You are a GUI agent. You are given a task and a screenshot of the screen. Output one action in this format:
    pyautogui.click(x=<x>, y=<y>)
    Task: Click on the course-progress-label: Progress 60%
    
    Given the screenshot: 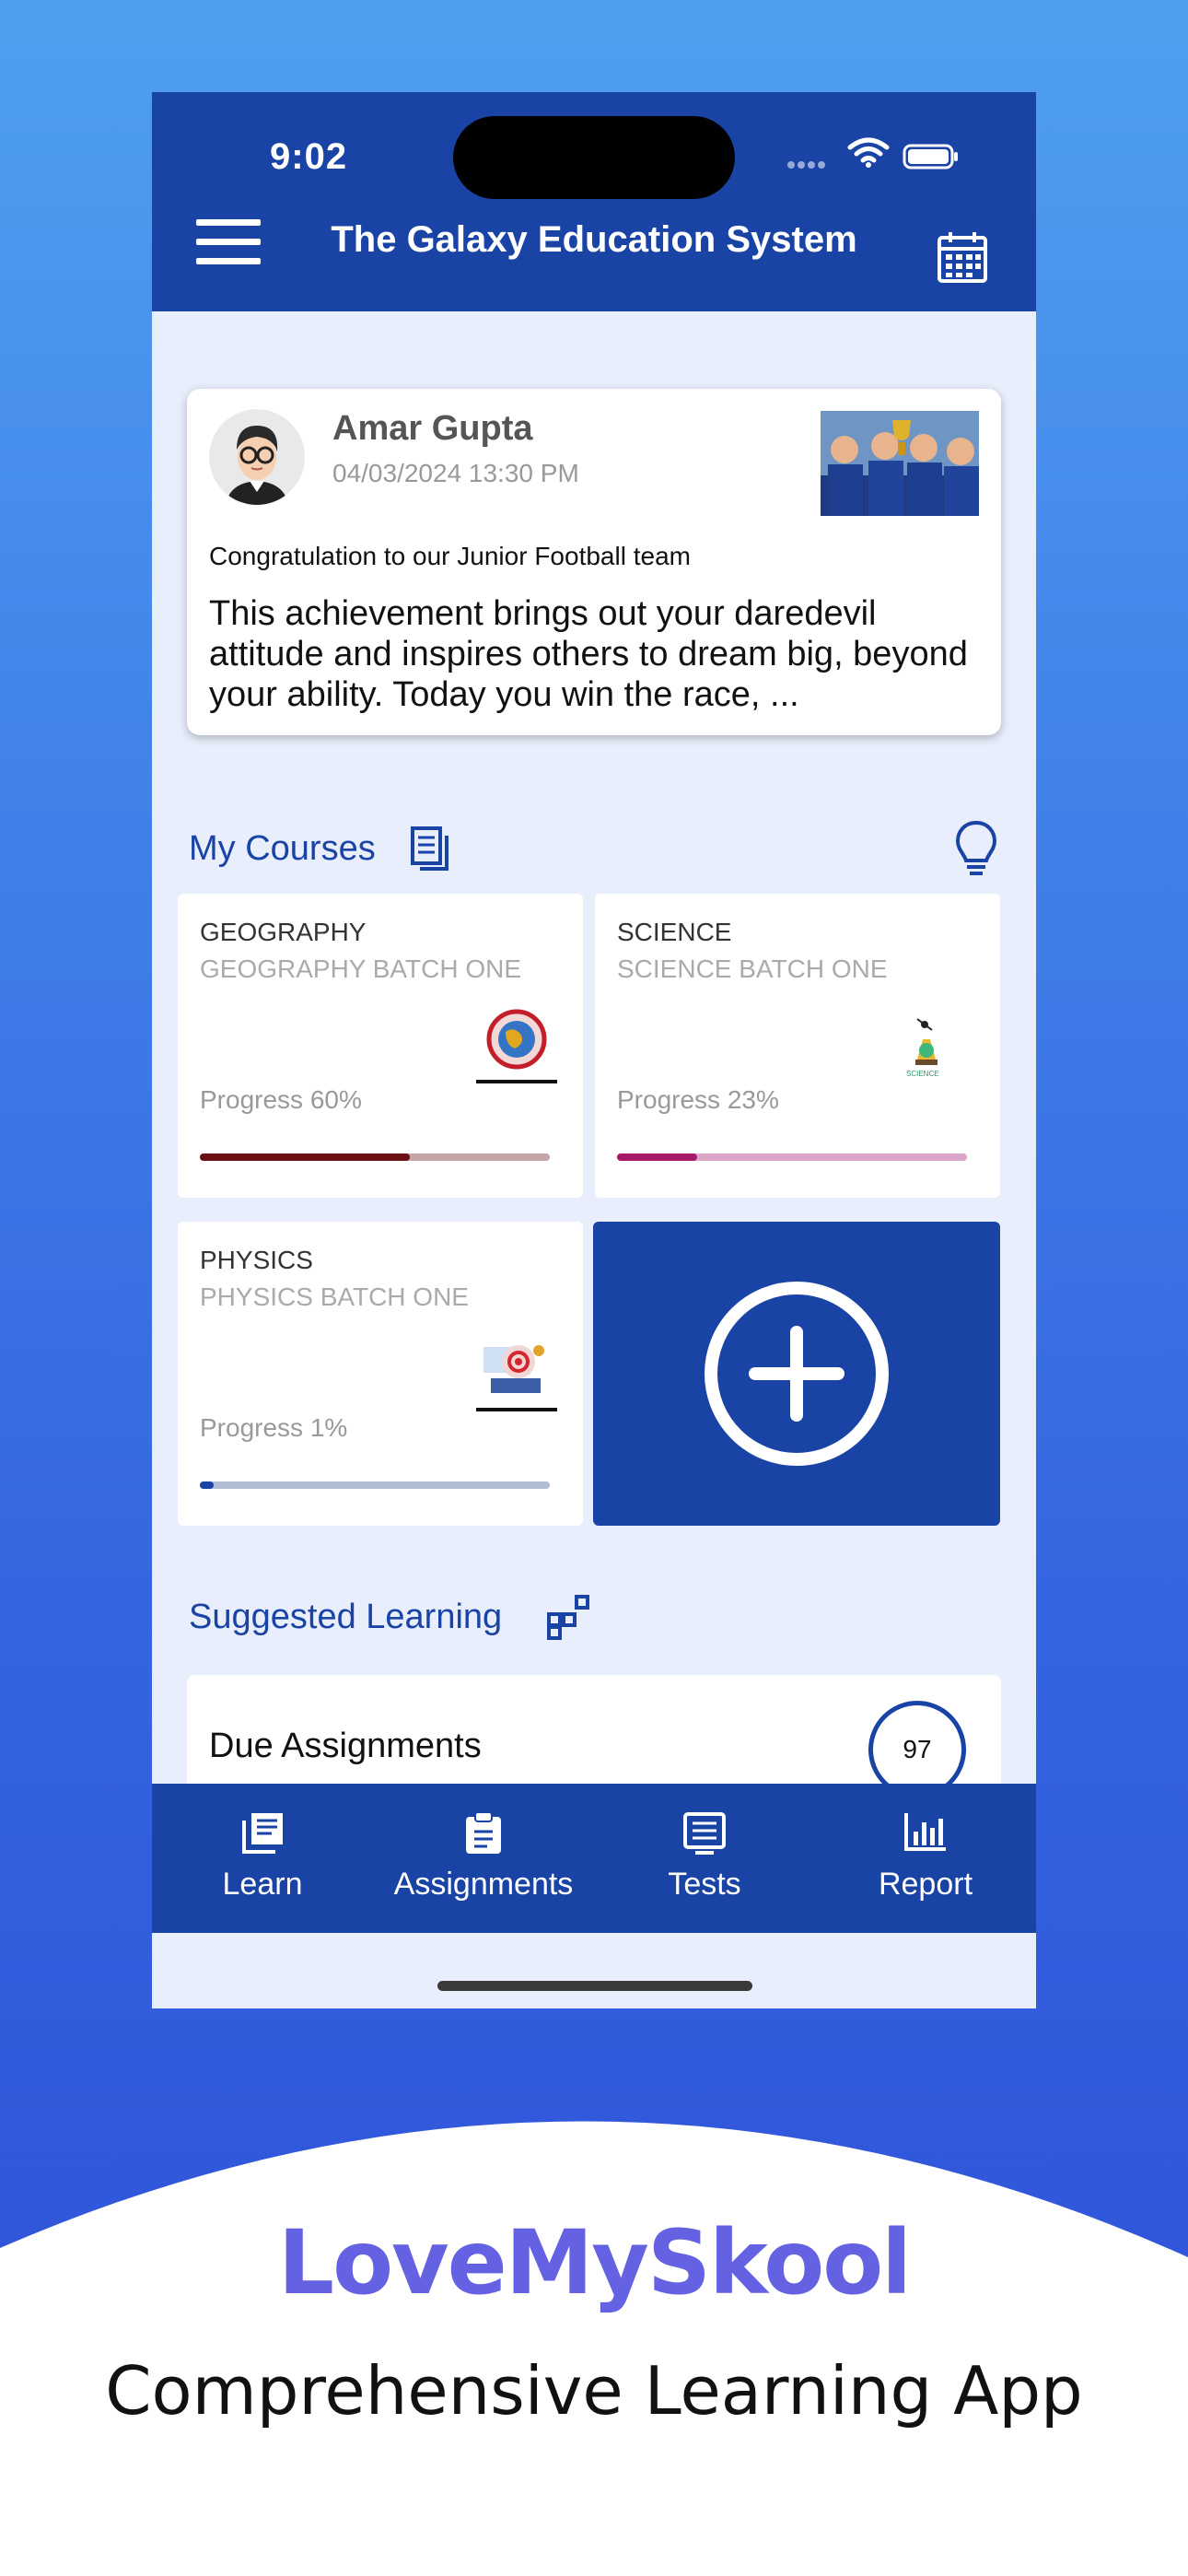 What is the action you would take?
    pyautogui.click(x=281, y=1099)
    